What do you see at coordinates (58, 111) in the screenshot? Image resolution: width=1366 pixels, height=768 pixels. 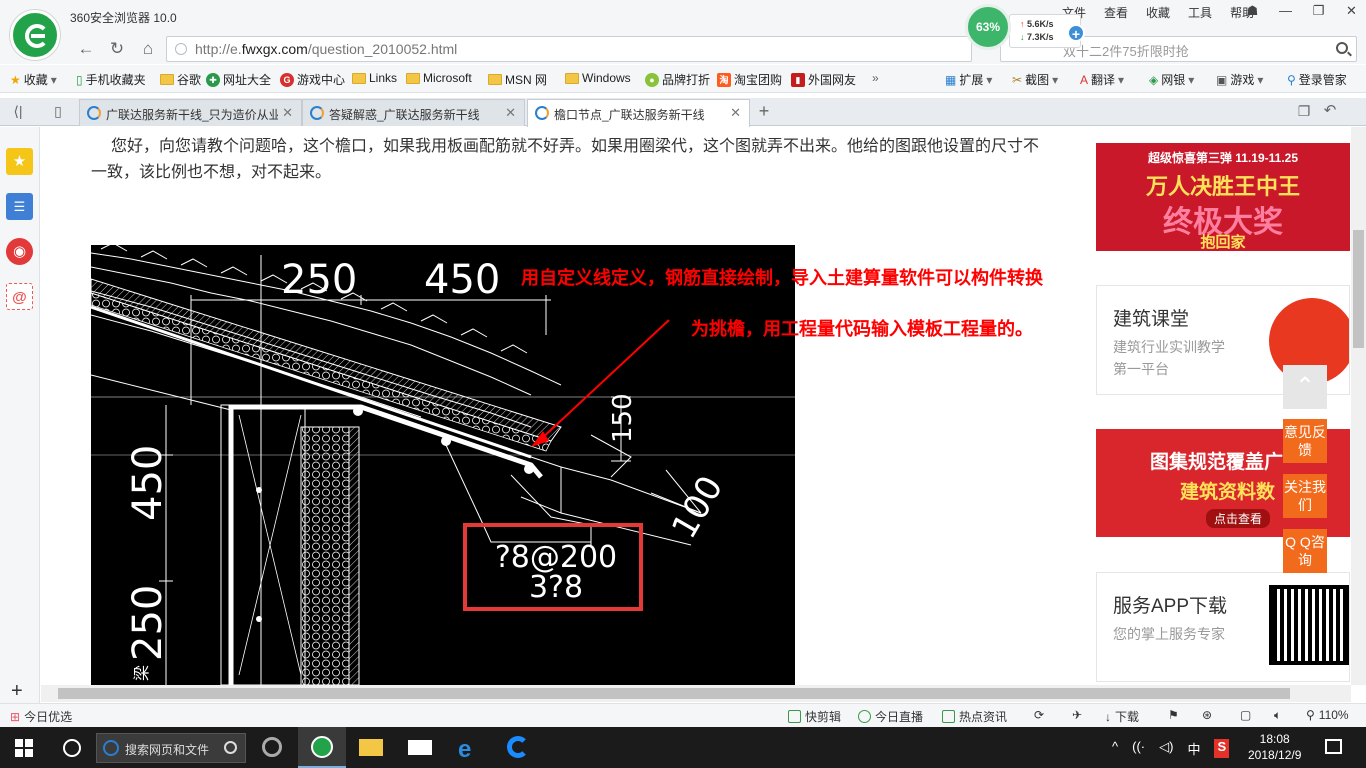 I see `sidebar-toggle-icon: ▯` at bounding box center [58, 111].